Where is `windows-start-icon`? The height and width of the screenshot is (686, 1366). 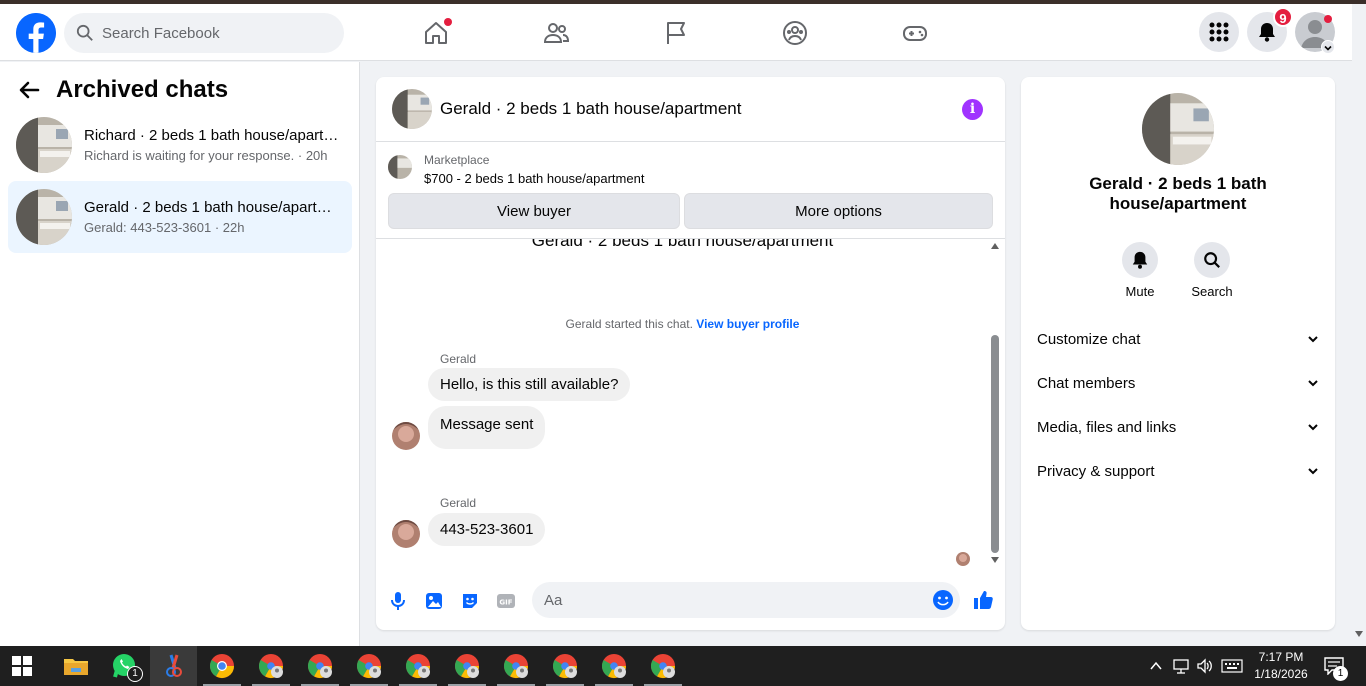
windows-start-icon is located at coordinates (22, 666).